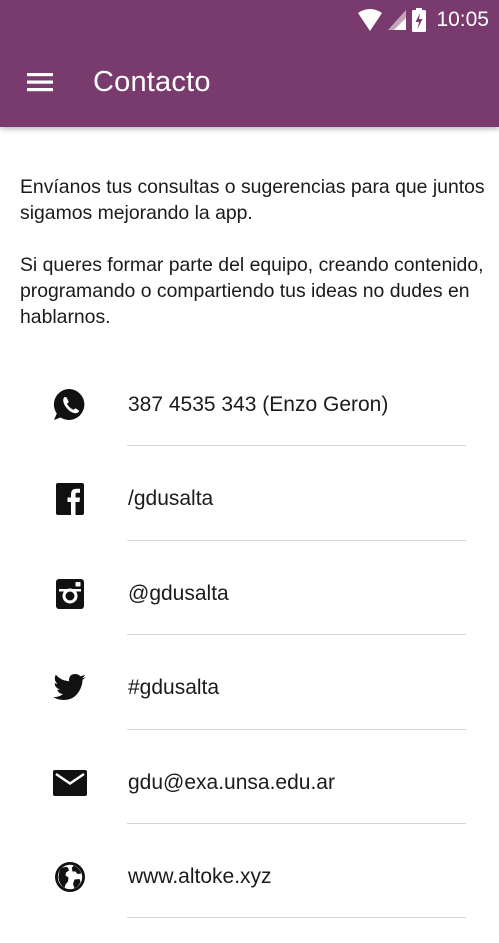 The width and height of the screenshot is (499, 943). Describe the element at coordinates (419, 20) in the screenshot. I see `battery-charging-icon` at that location.